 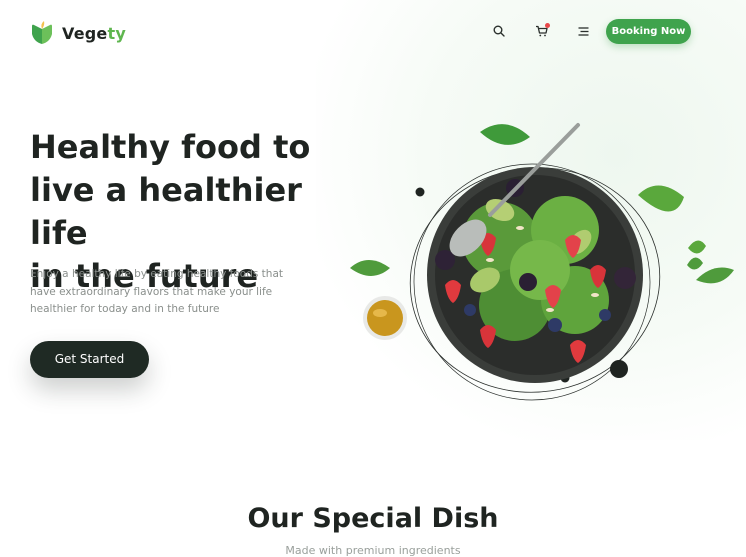 What do you see at coordinates (648, 31) in the screenshot?
I see `booking-now-button: Booking Now` at bounding box center [648, 31].